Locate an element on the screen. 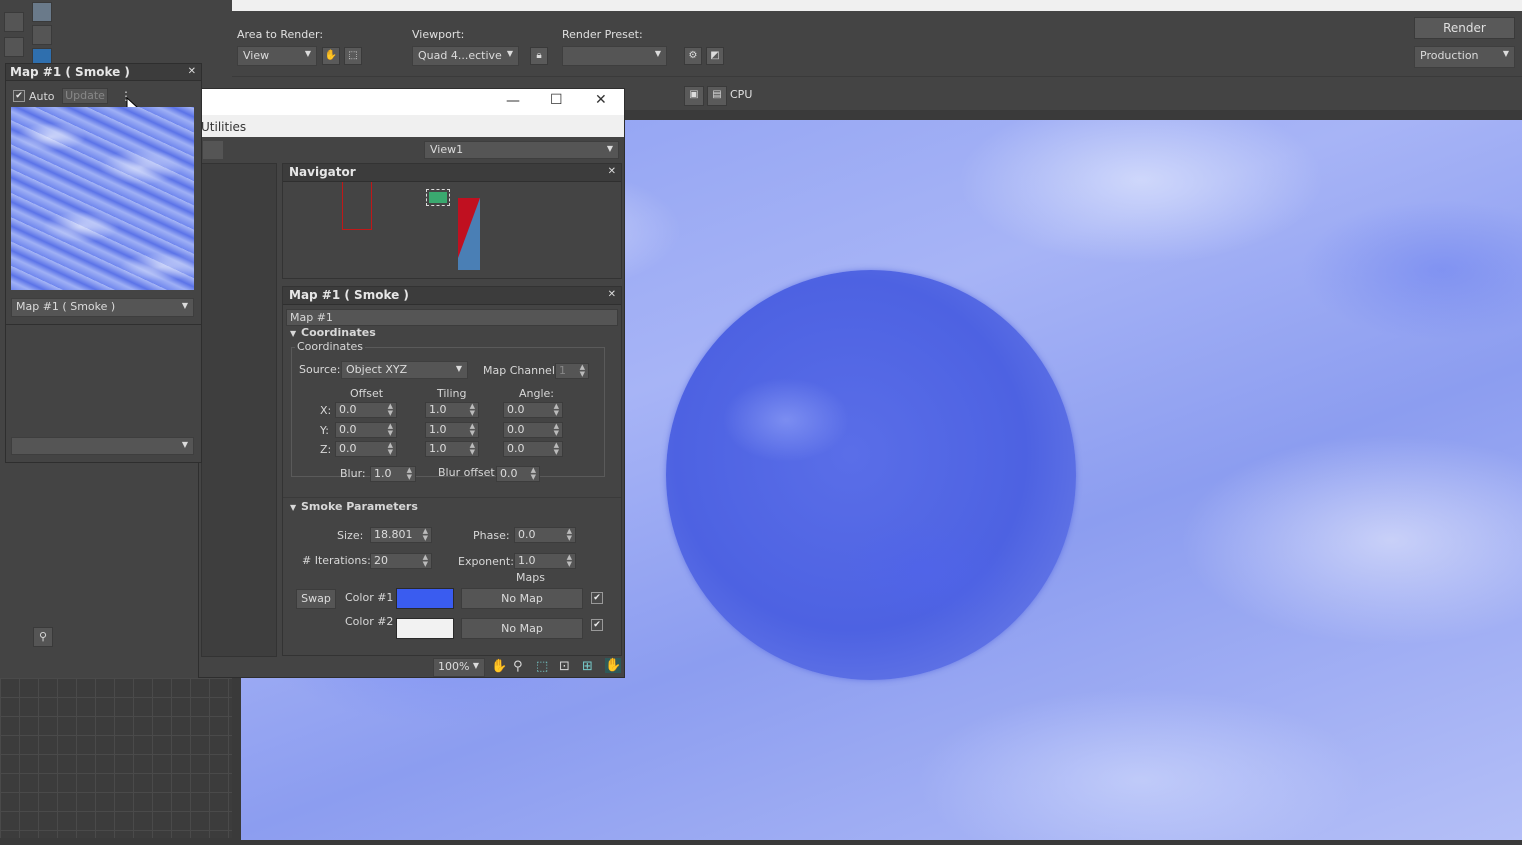 This screenshot has height=845, width=1522. navigator-header: Navigator ✕ is located at coordinates (452, 173).